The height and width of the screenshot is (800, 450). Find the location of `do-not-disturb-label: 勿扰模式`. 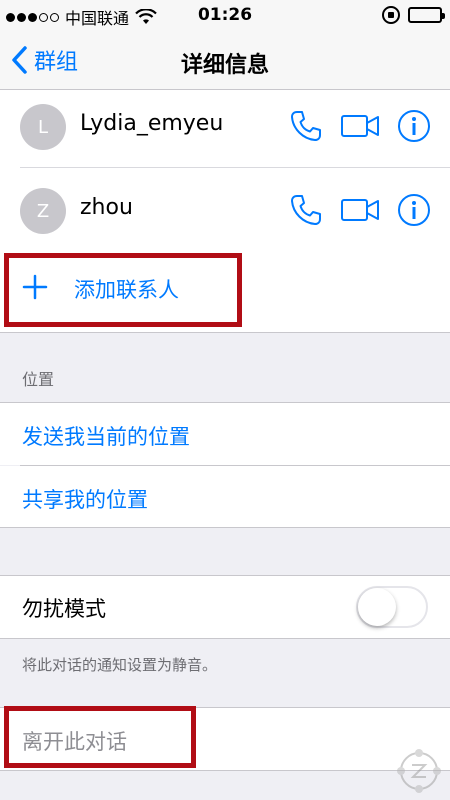

do-not-disturb-label: 勿扰模式 is located at coordinates (64, 609).